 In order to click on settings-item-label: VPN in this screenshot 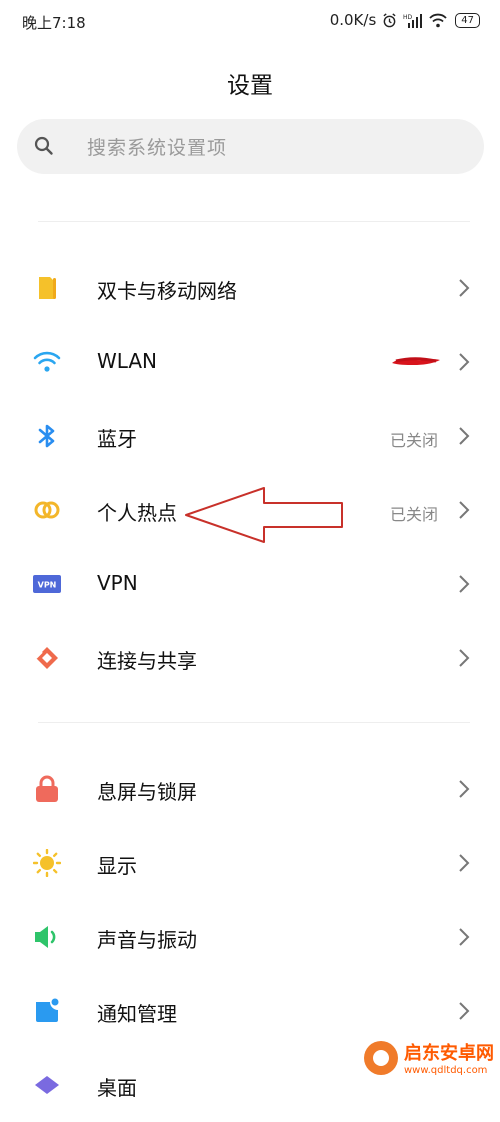, I will do `click(117, 583)`.